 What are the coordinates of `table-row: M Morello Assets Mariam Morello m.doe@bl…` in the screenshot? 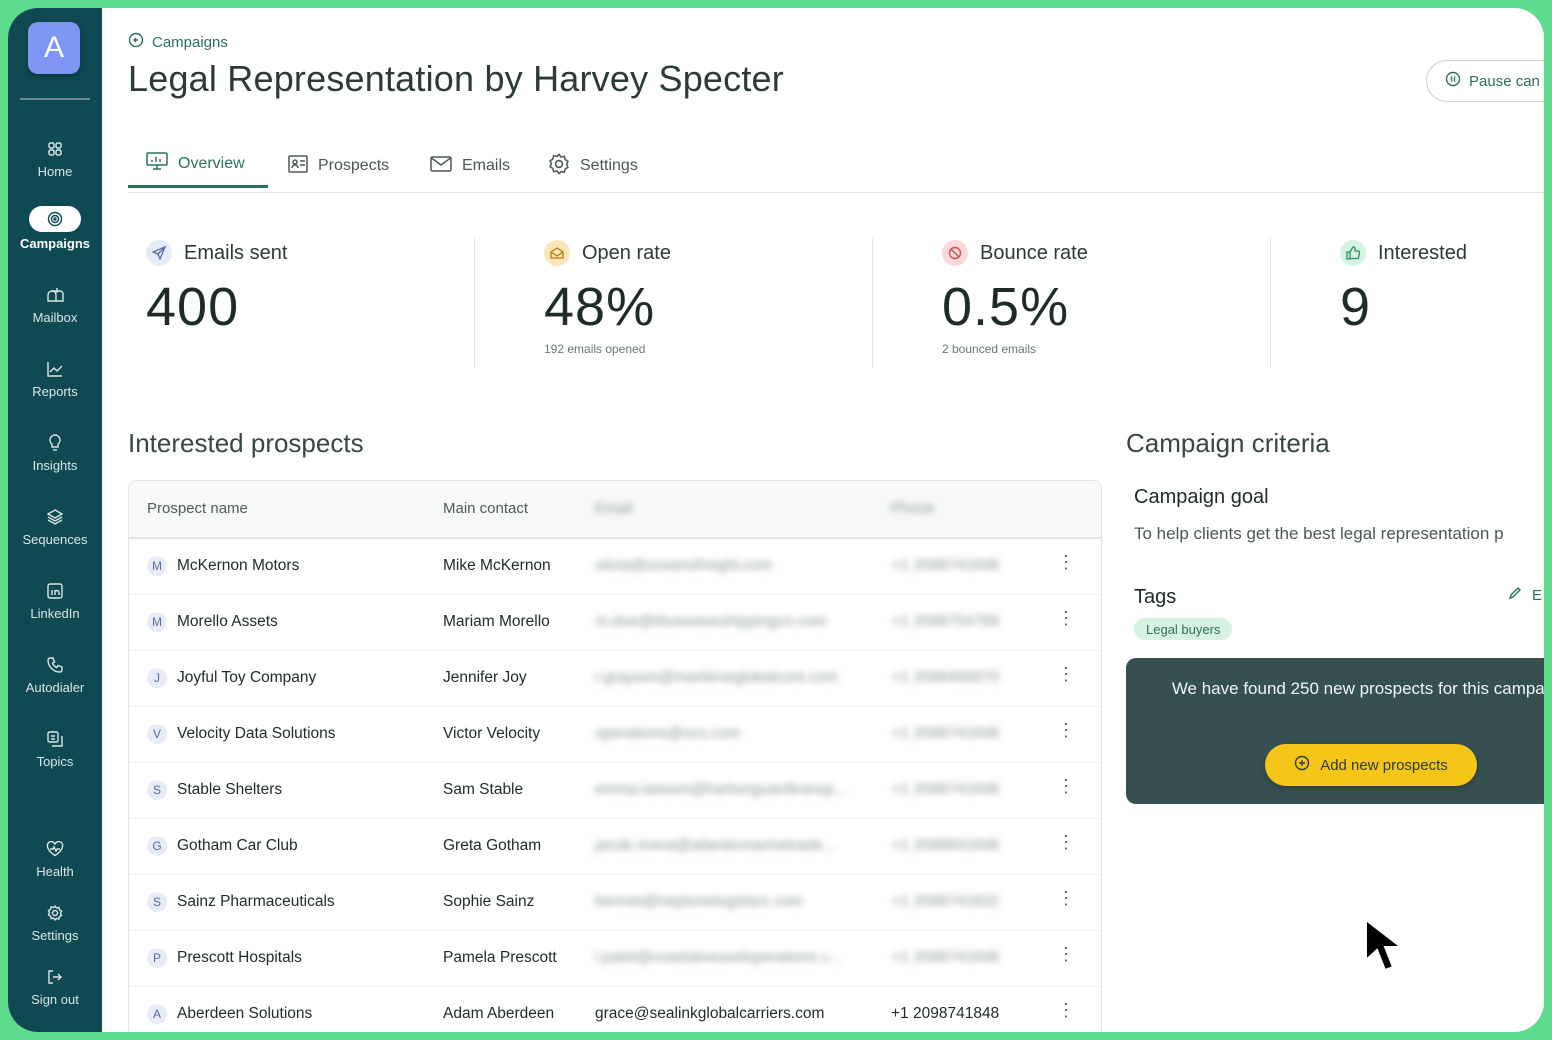 It's located at (615, 622).